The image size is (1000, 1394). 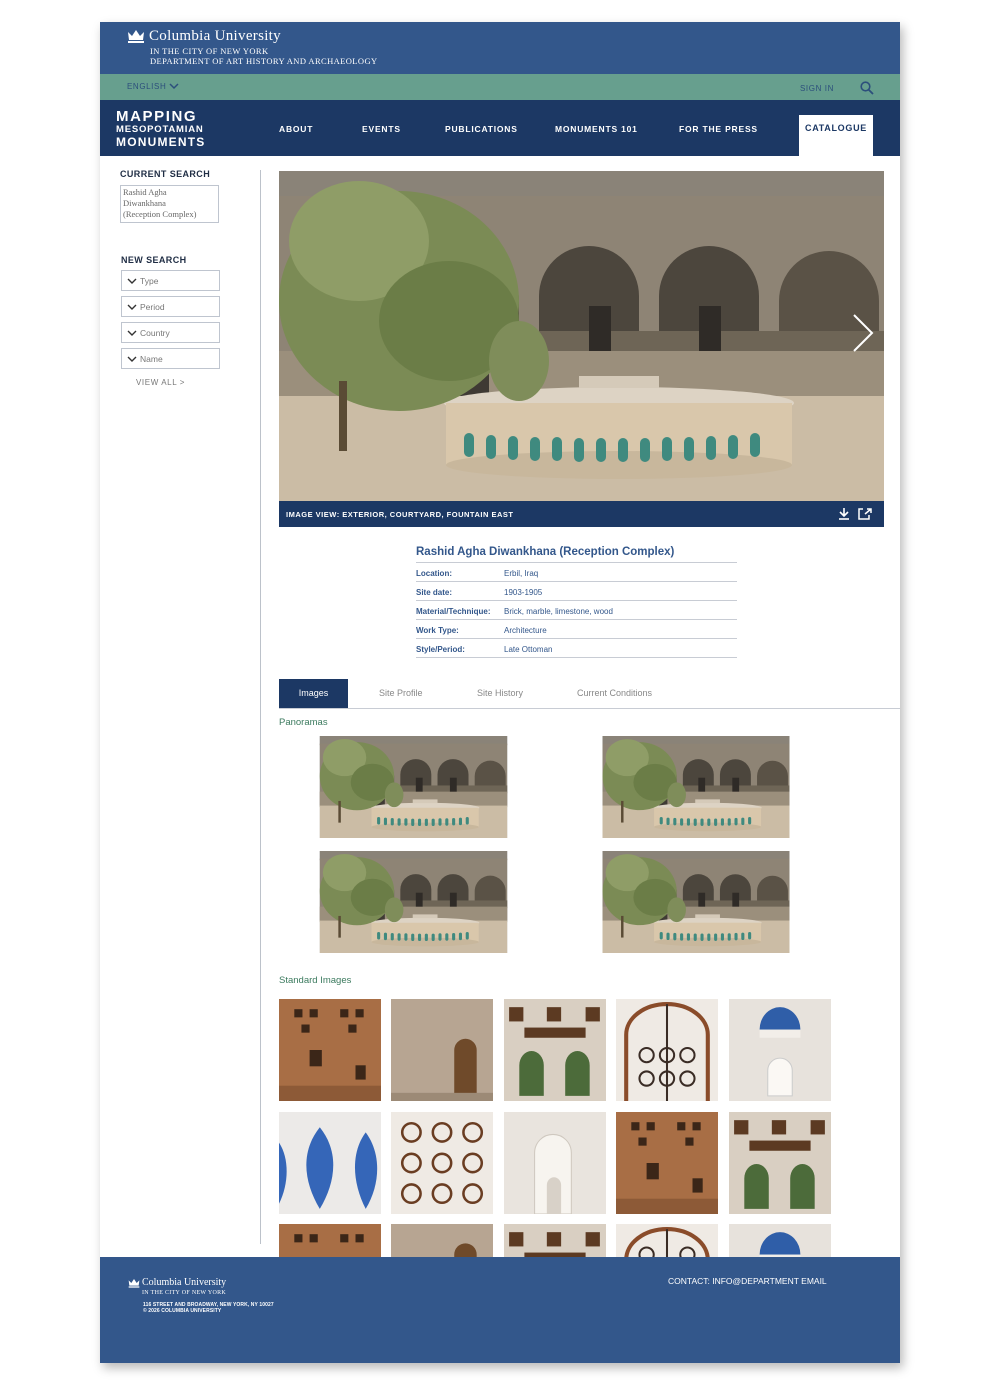 I want to click on tab-images: Images, so click(x=313, y=693).